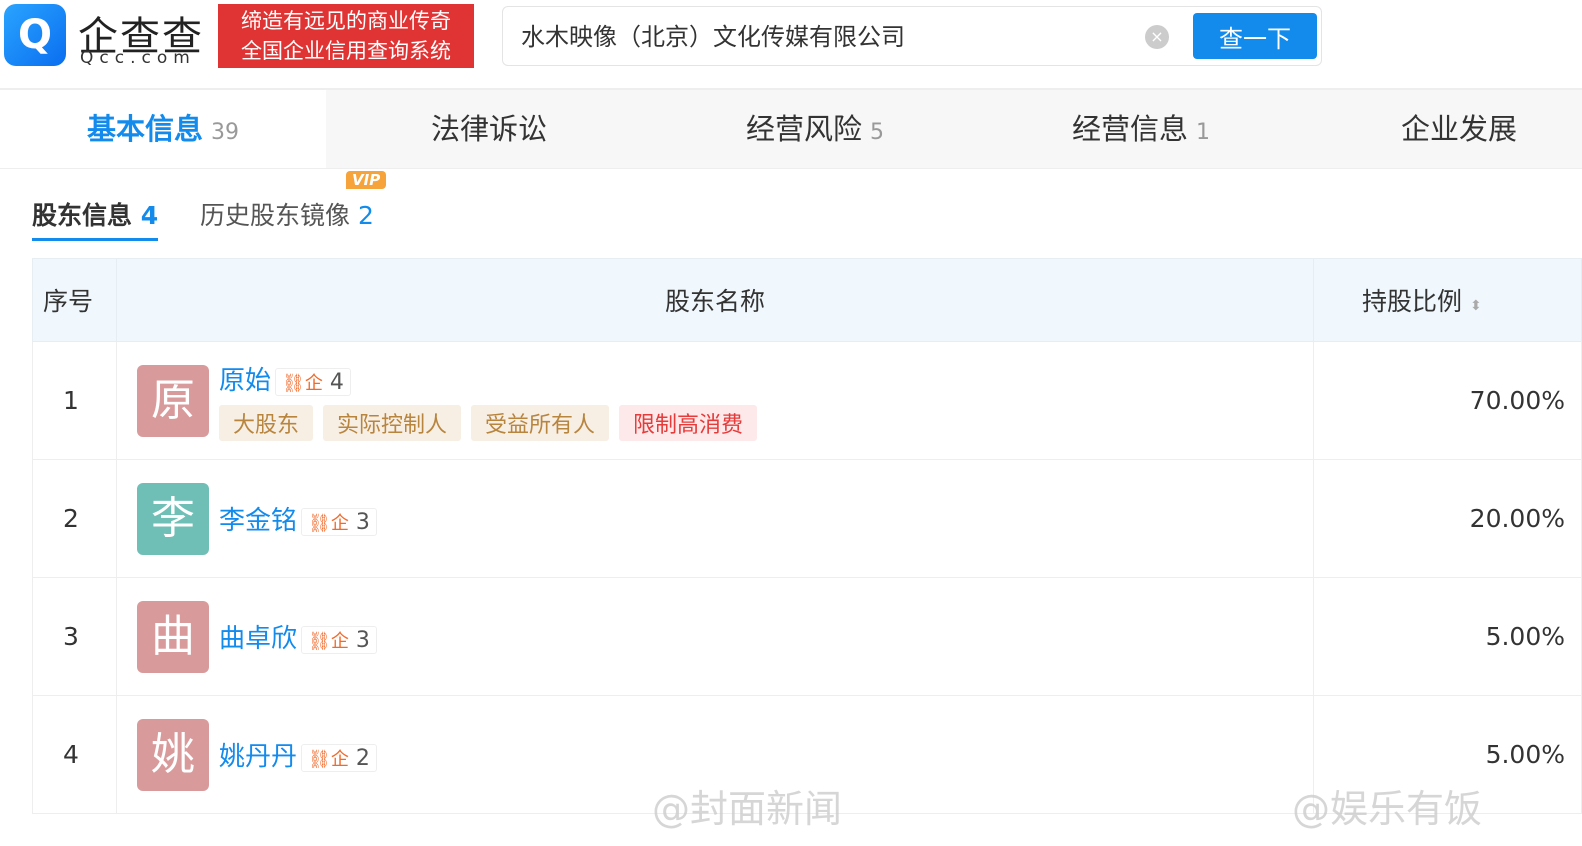  Describe the element at coordinates (245, 381) in the screenshot. I see `shareholder-name-link: 原始` at that location.